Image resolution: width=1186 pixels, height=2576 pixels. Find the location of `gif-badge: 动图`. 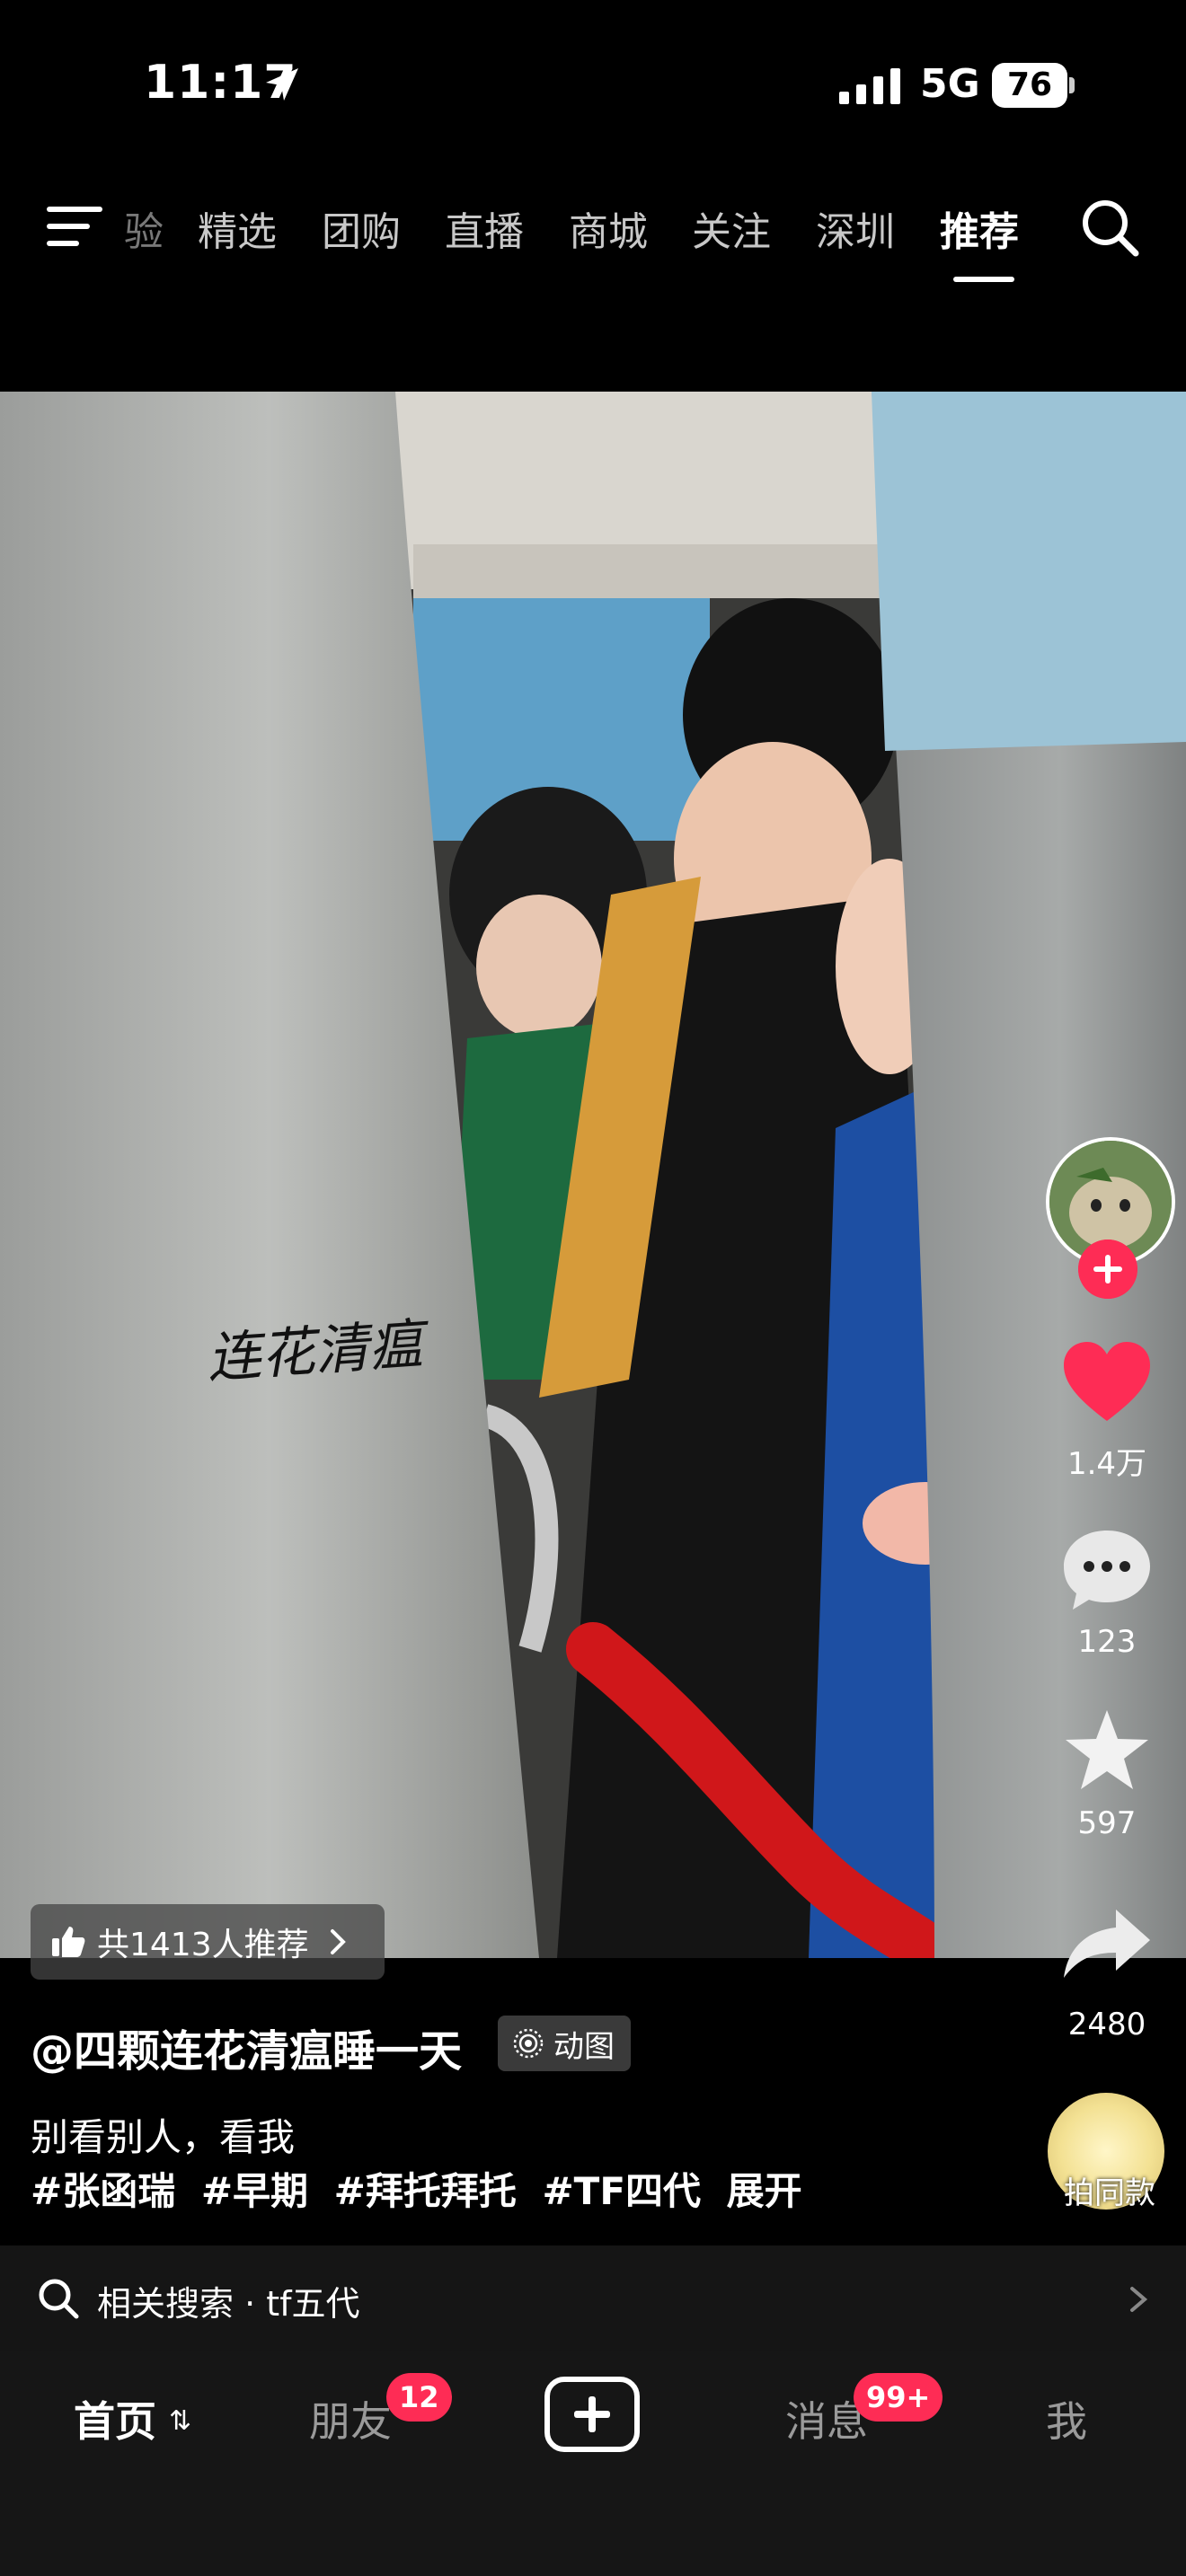

gif-badge: 动图 is located at coordinates (564, 2043).